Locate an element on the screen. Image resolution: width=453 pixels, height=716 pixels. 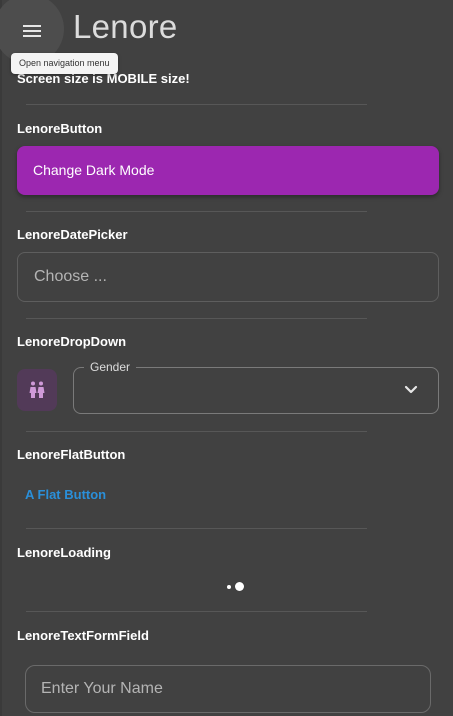
loading-indicator is located at coordinates (237, 587).